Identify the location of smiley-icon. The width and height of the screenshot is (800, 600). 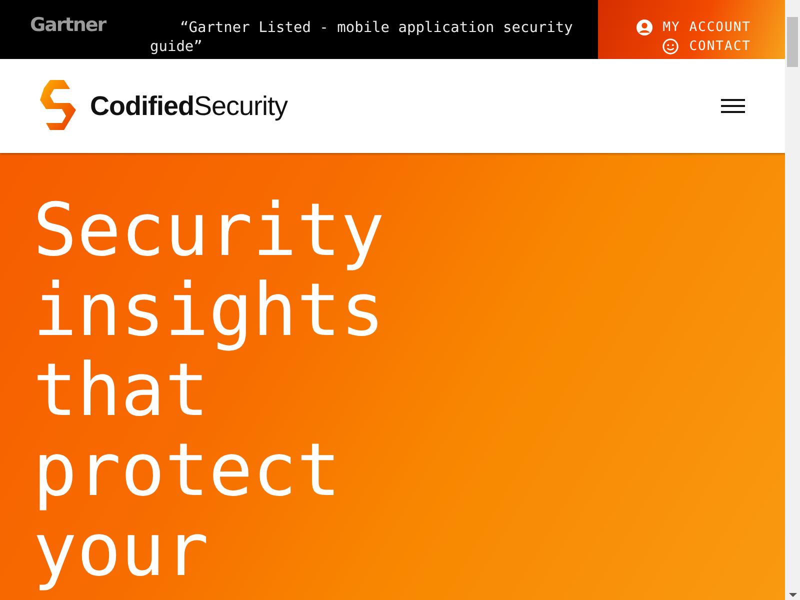
(671, 46).